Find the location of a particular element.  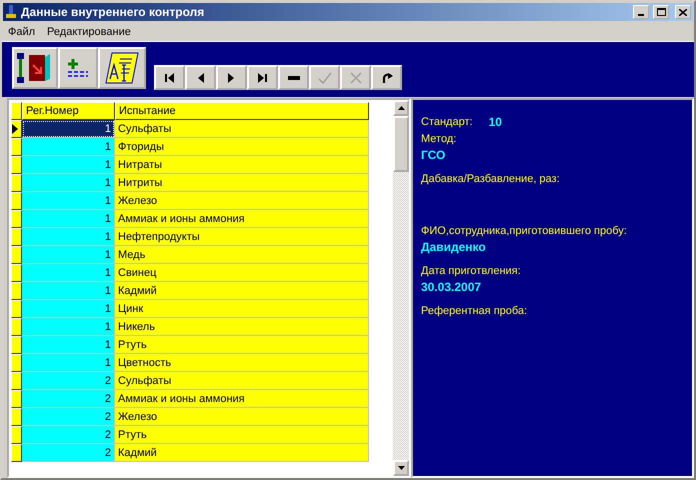

field-value: 30.03.2007 is located at coordinates (451, 287).